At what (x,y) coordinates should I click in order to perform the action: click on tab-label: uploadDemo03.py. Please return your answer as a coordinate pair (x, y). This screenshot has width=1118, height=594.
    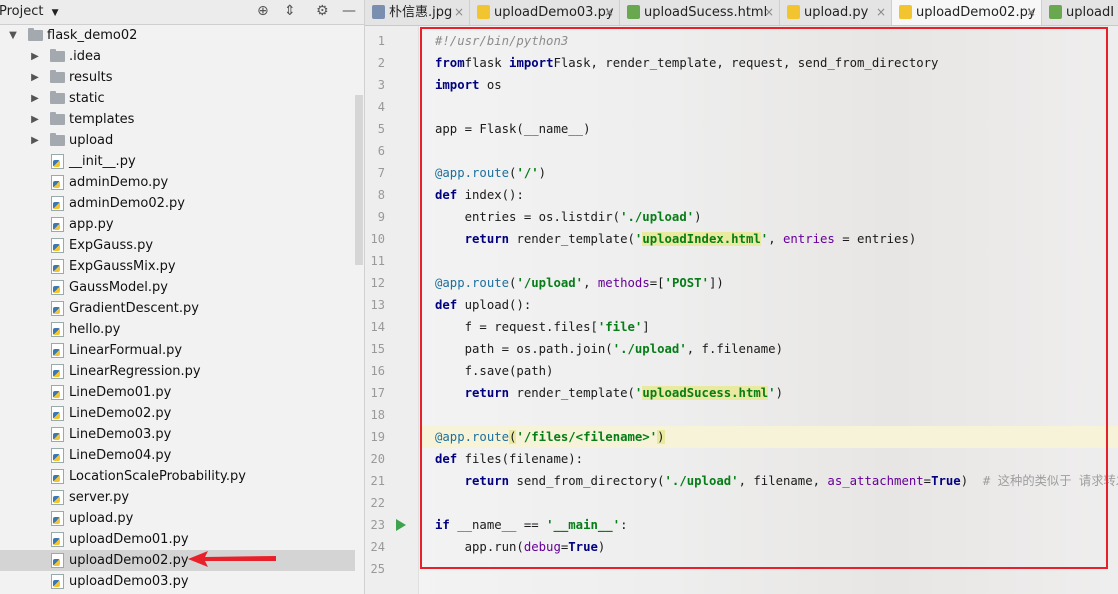
    Looking at the image, I should click on (554, 12).